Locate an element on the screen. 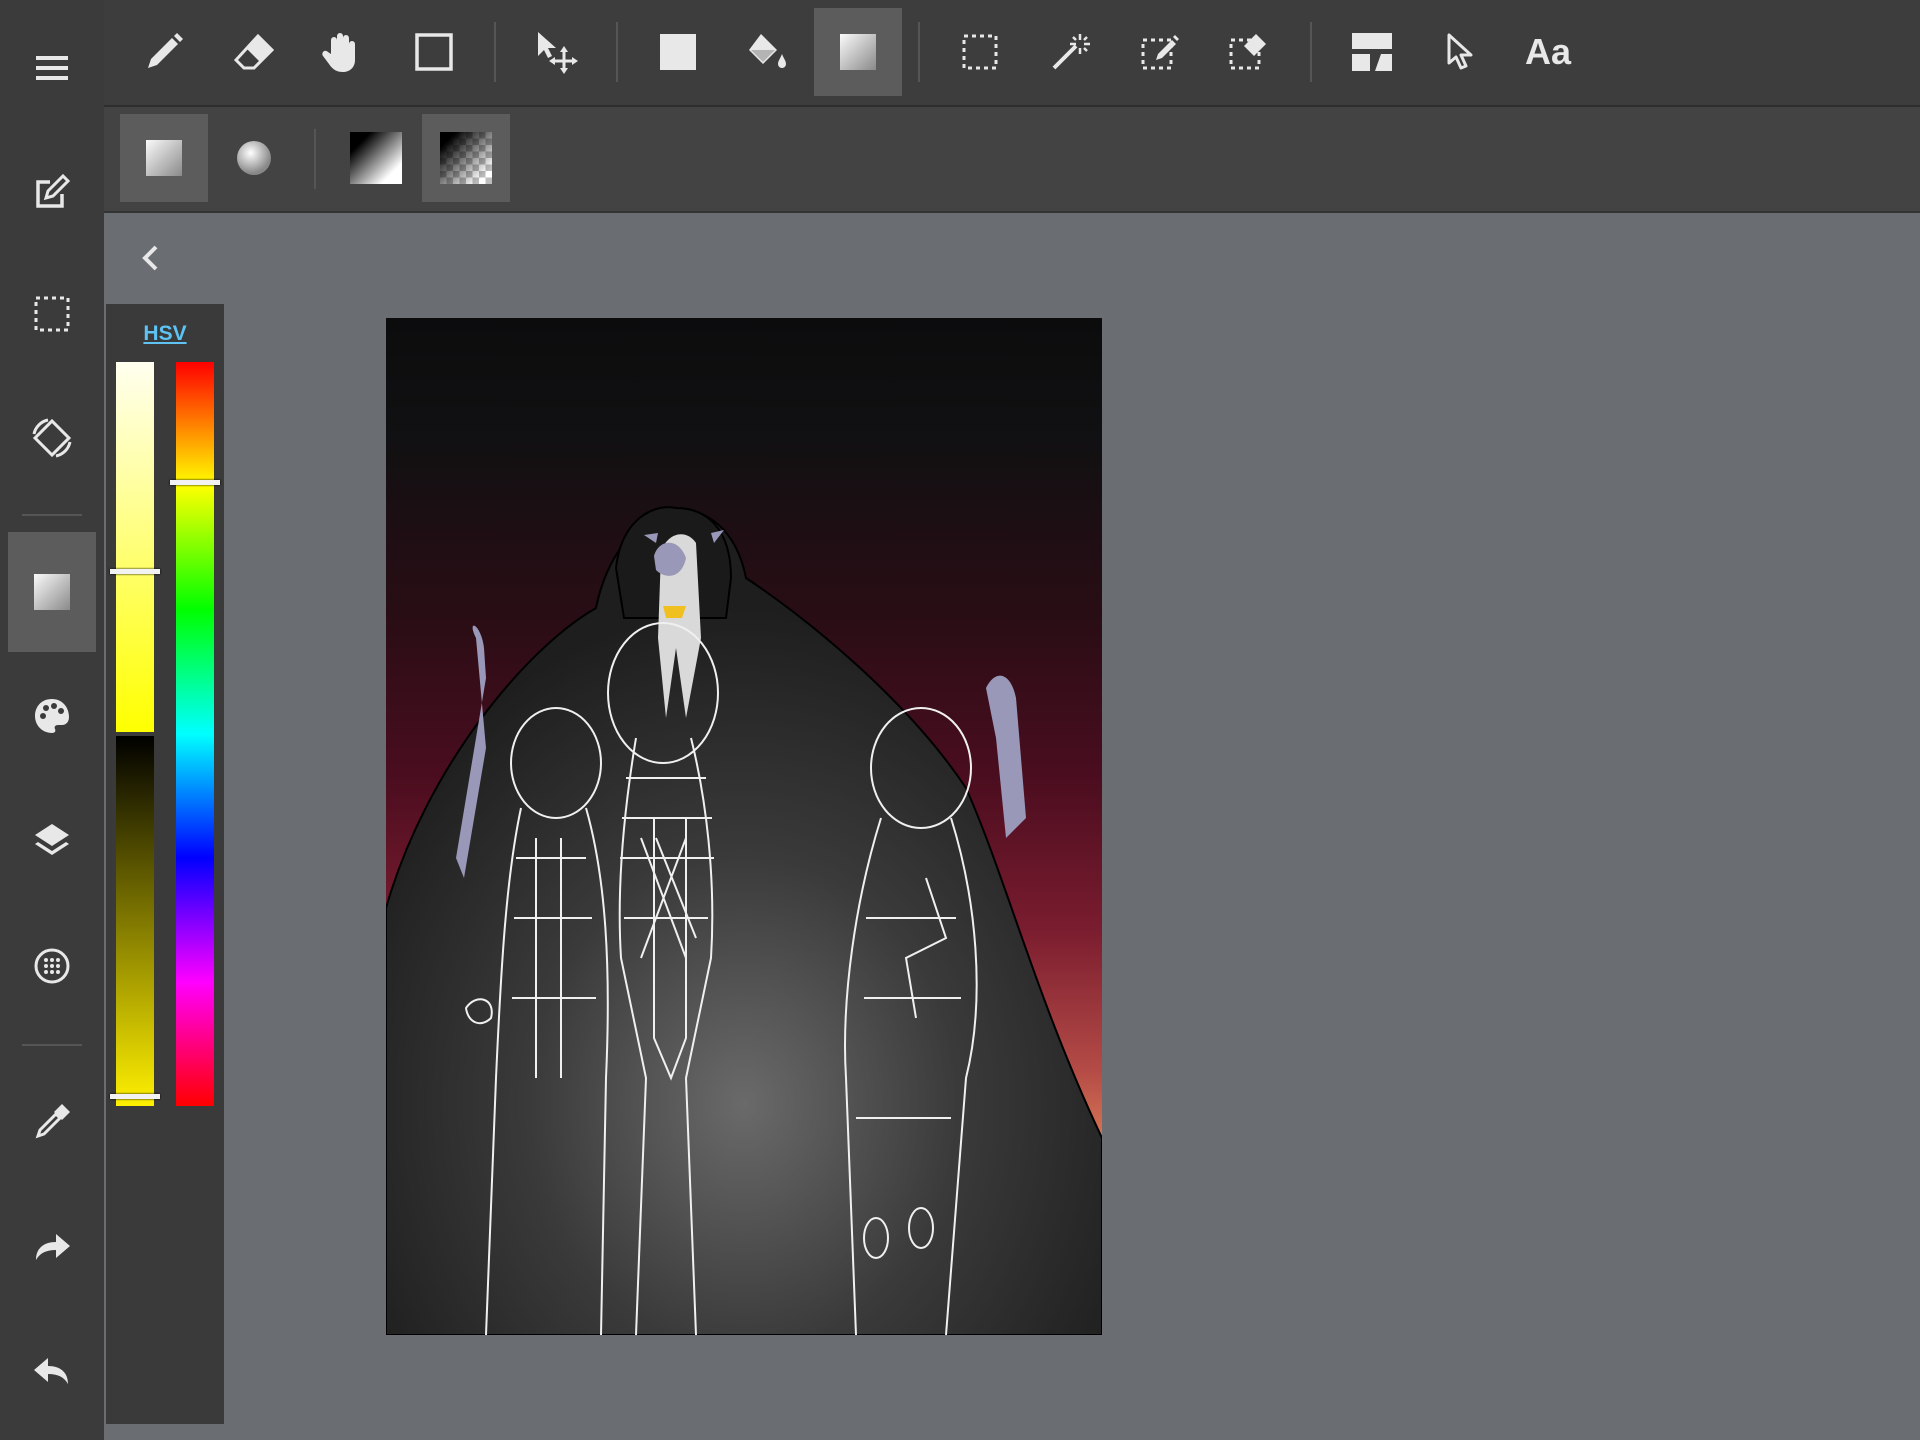 Image resolution: width=1920 pixels, height=1440 pixels. selection-button is located at coordinates (52, 314).